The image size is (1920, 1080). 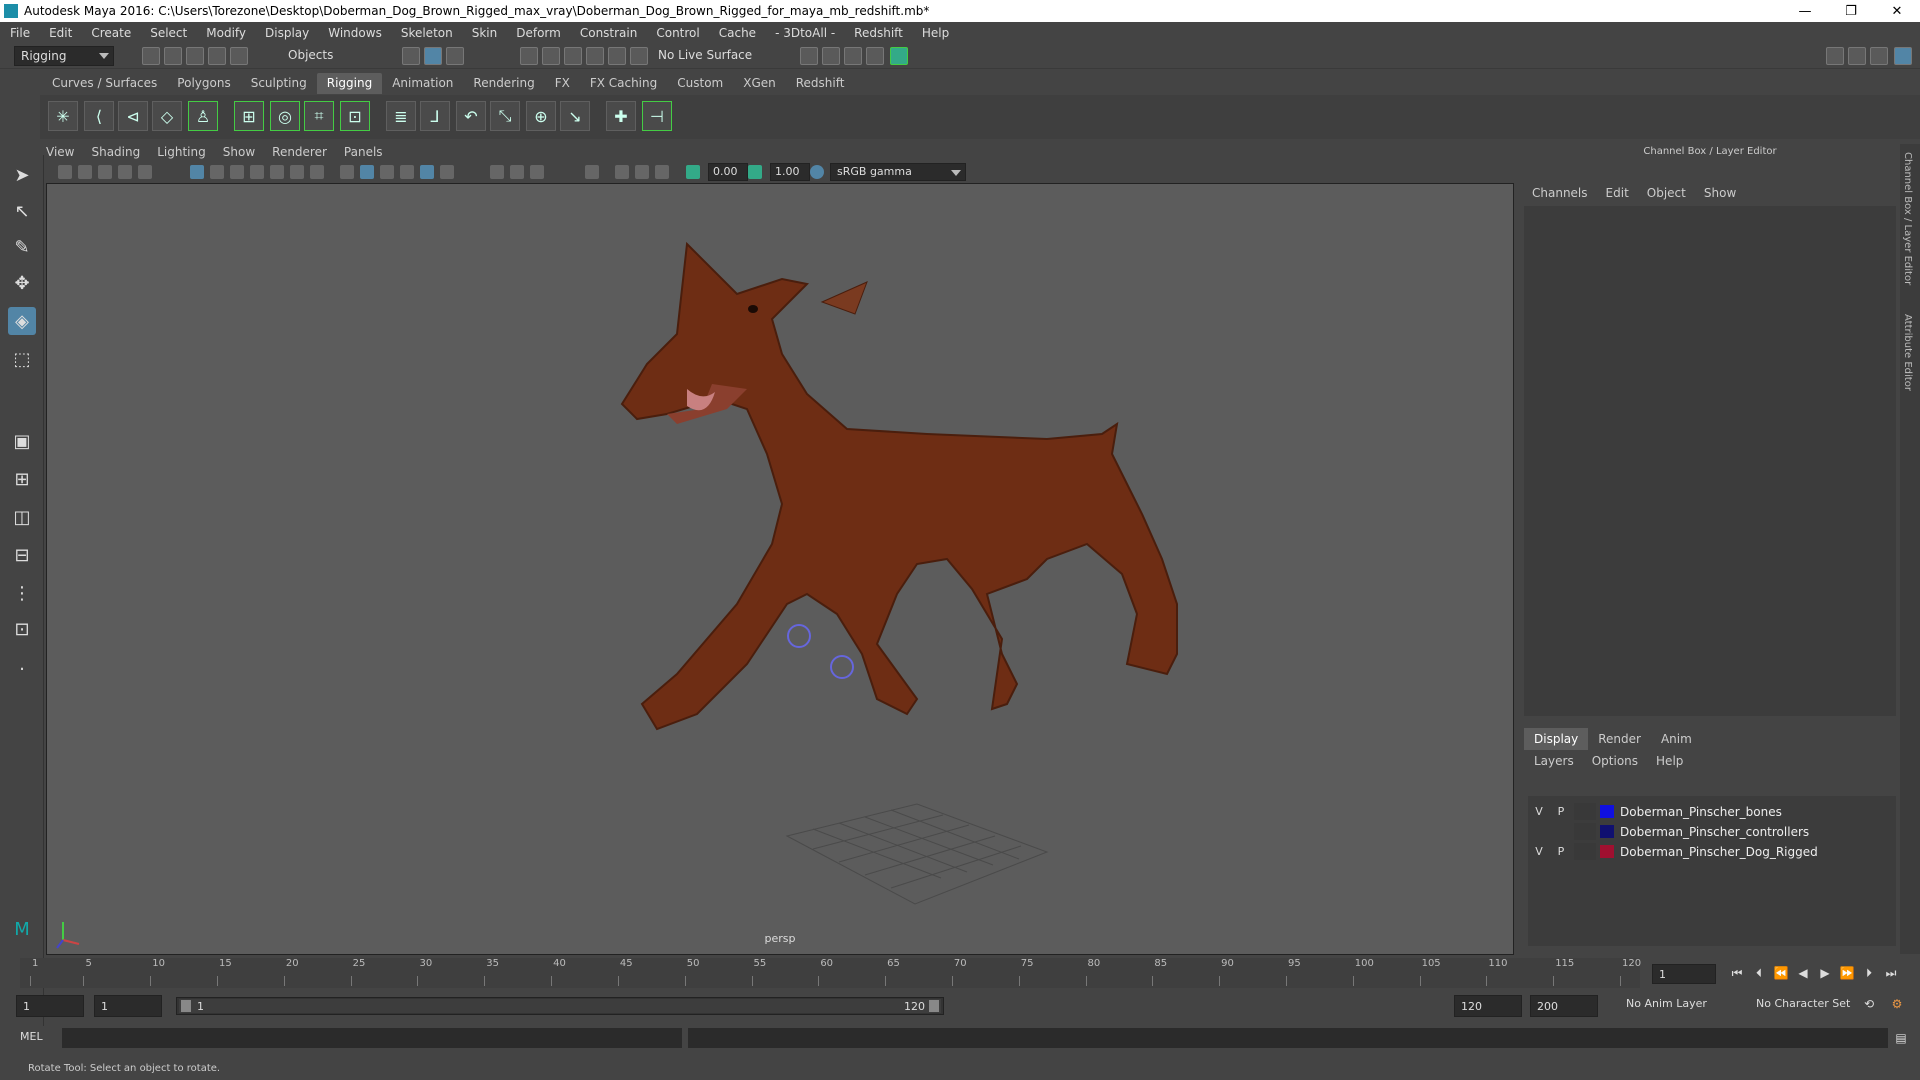 I want to click on attribute-editor-toggle-icon, so click(x=1857, y=56).